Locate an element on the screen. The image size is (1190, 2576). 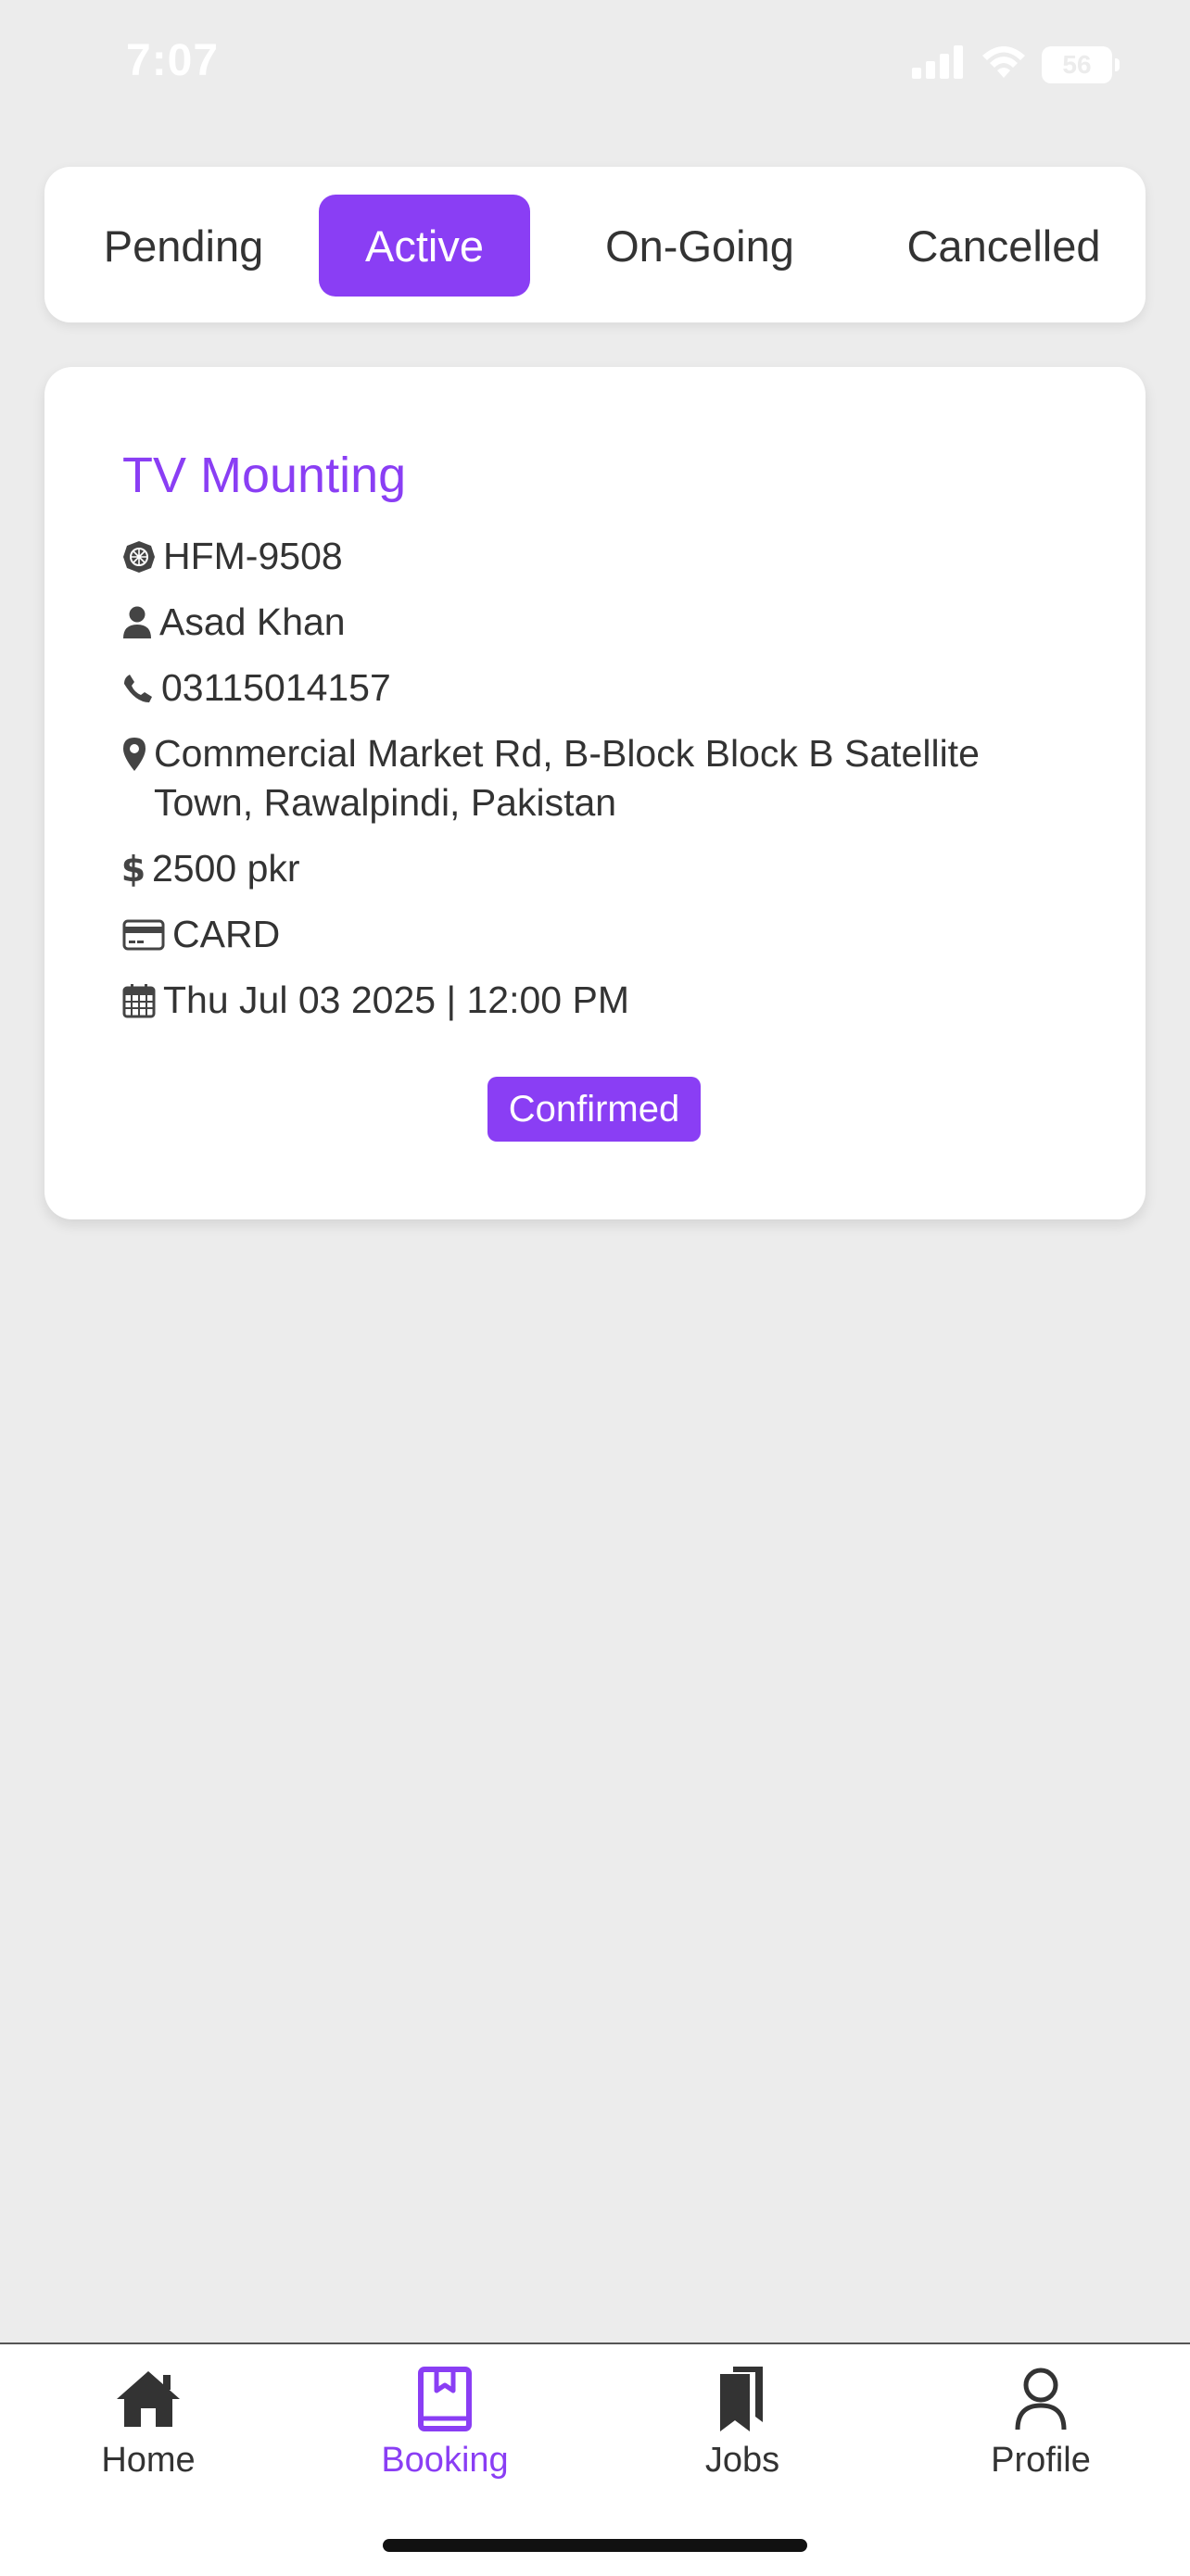
price-value: 2500 pkr is located at coordinates (226, 868).